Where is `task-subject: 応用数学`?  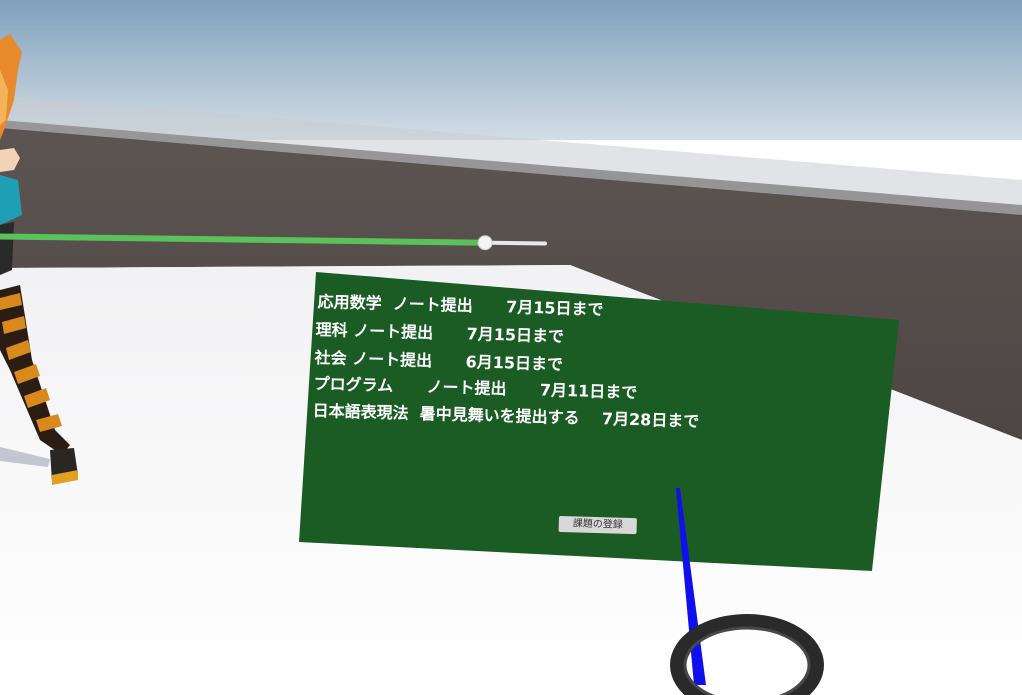 task-subject: 応用数学 is located at coordinates (349, 302).